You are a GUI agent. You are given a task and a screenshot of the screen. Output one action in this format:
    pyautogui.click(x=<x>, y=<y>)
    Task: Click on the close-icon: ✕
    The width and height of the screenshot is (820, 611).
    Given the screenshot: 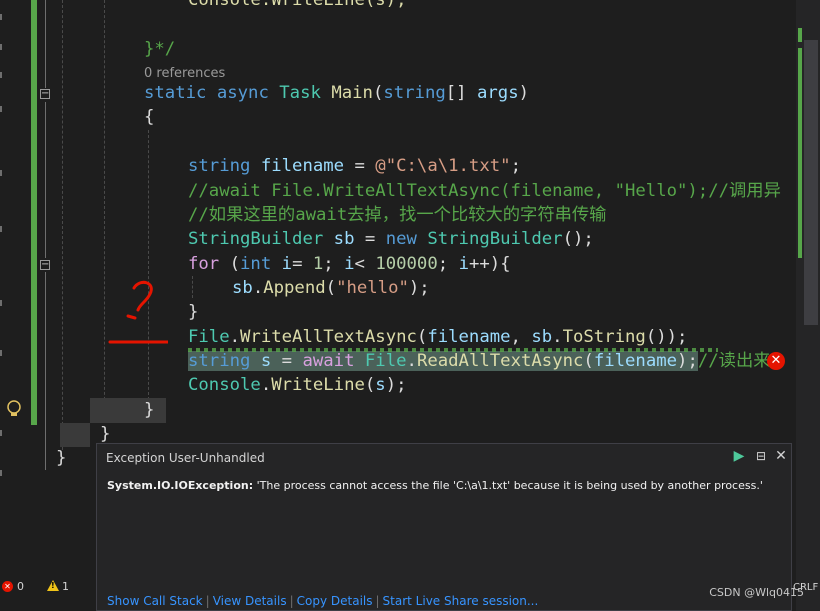 What is the action you would take?
    pyautogui.click(x=781, y=456)
    